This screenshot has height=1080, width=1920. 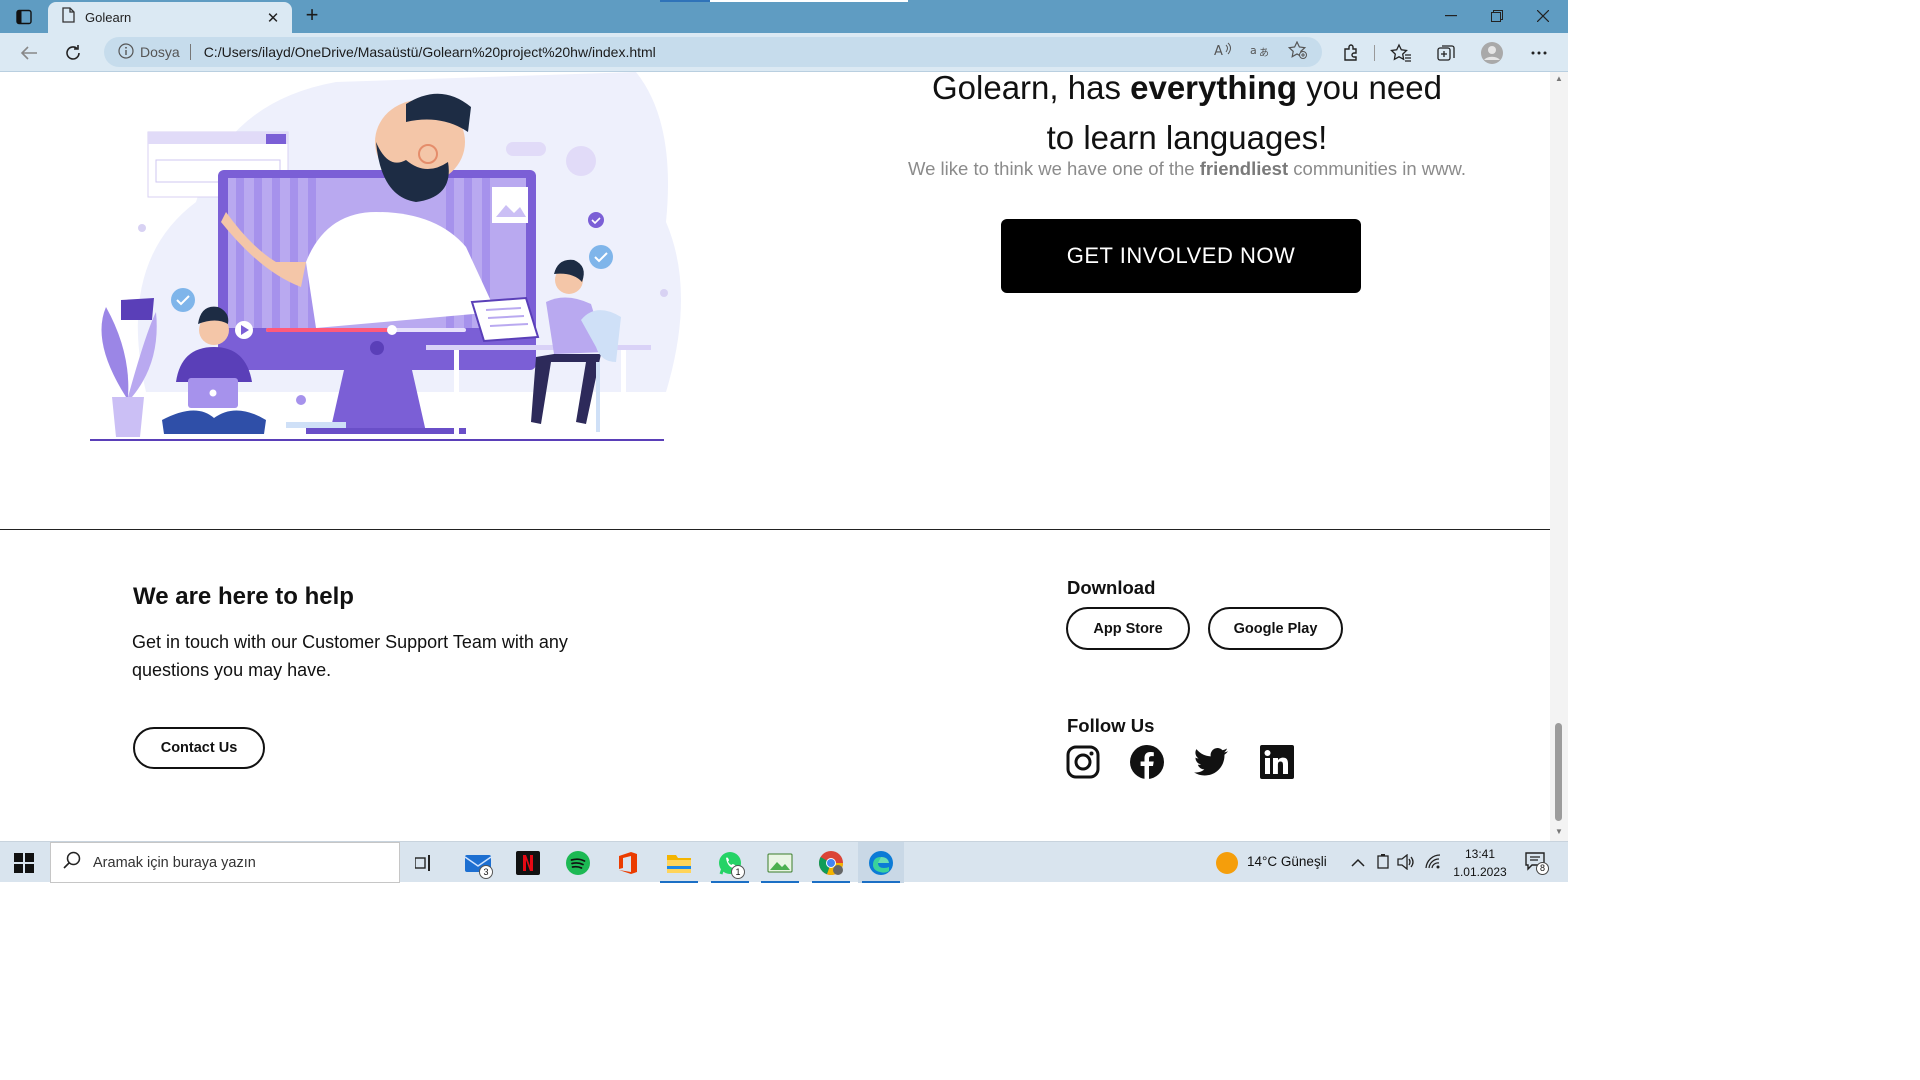 What do you see at coordinates (1559, 831) in the screenshot?
I see `scroll-down-icon: ▼` at bounding box center [1559, 831].